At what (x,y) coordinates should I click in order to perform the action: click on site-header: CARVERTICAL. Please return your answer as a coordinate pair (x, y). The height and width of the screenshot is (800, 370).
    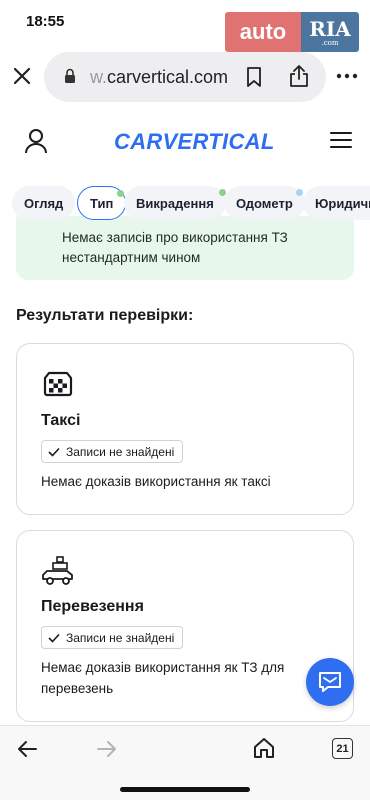
    Looking at the image, I should click on (185, 142).